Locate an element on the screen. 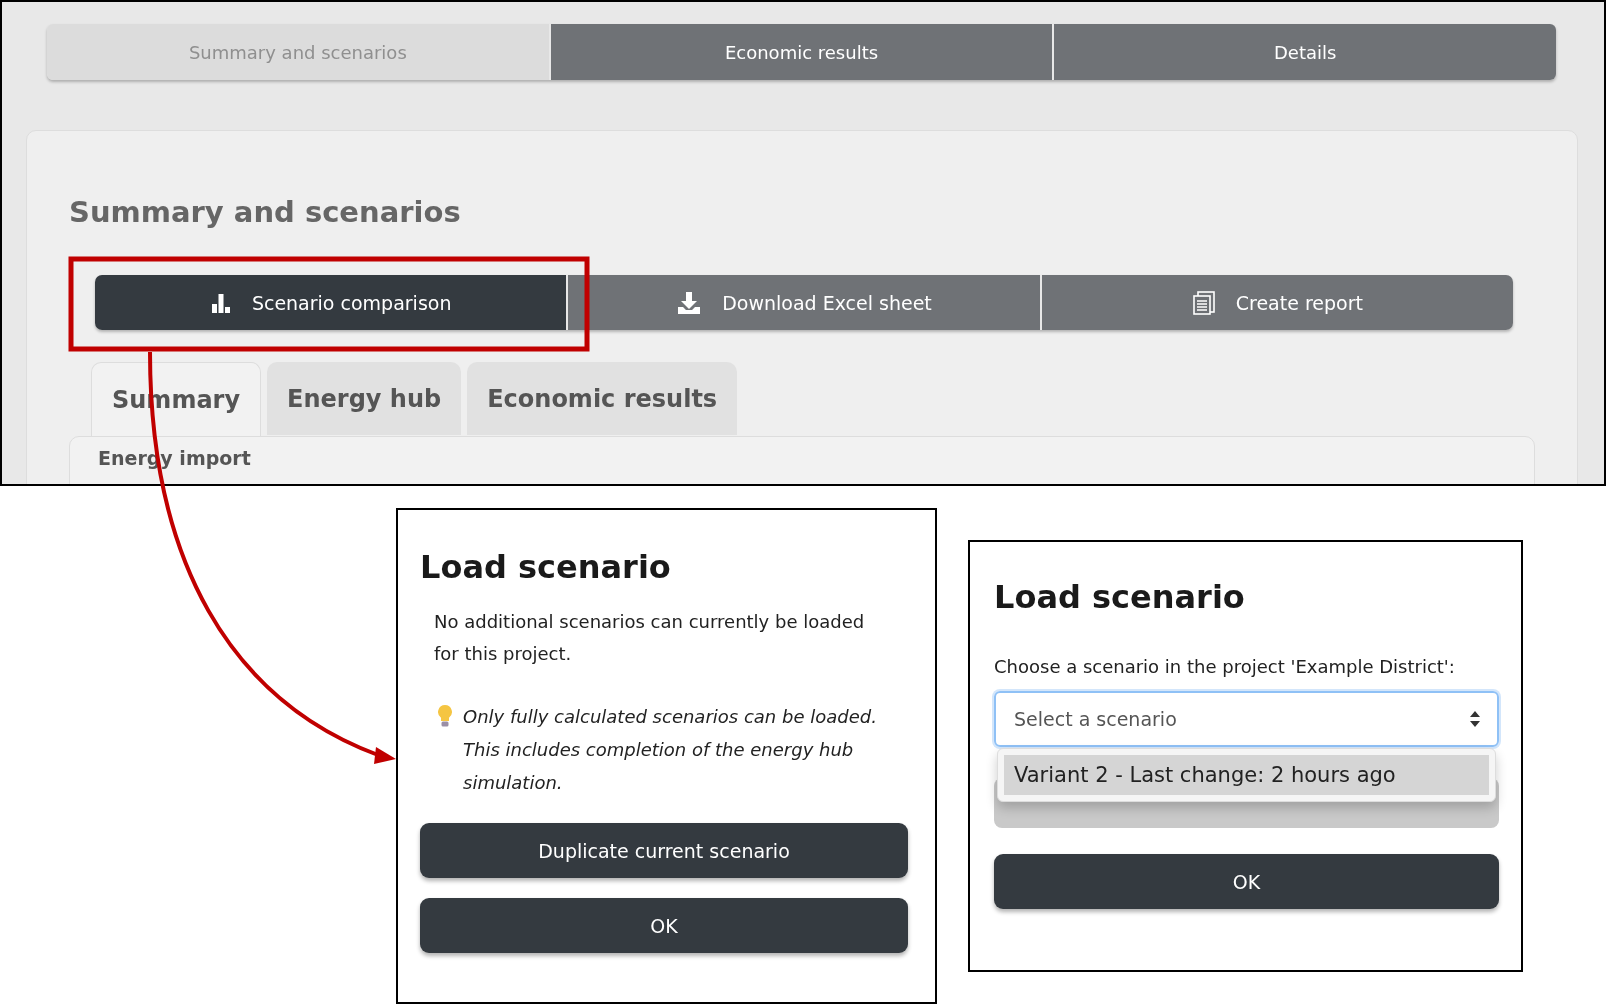 The width and height of the screenshot is (1608, 1008). dialog-message: No additional scenarios can currently be loaded for this project. is located at coordinates (650, 638).